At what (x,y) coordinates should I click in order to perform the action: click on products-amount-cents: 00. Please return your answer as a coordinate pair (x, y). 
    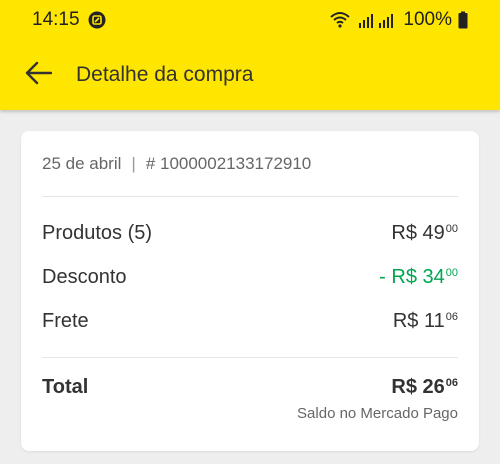
    Looking at the image, I should click on (451, 228).